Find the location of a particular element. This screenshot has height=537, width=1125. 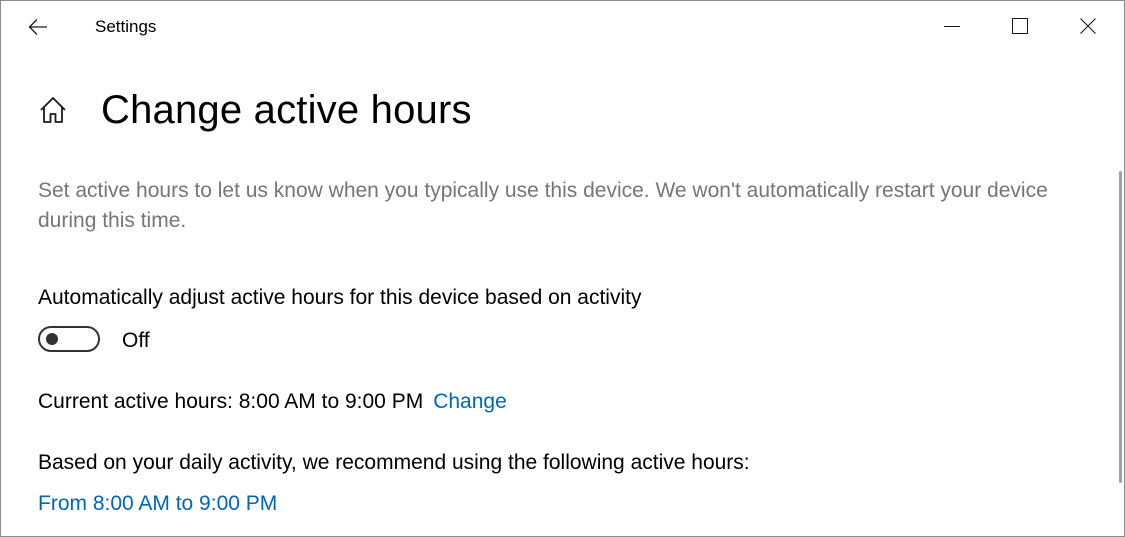

close-icon is located at coordinates (1088, 26).